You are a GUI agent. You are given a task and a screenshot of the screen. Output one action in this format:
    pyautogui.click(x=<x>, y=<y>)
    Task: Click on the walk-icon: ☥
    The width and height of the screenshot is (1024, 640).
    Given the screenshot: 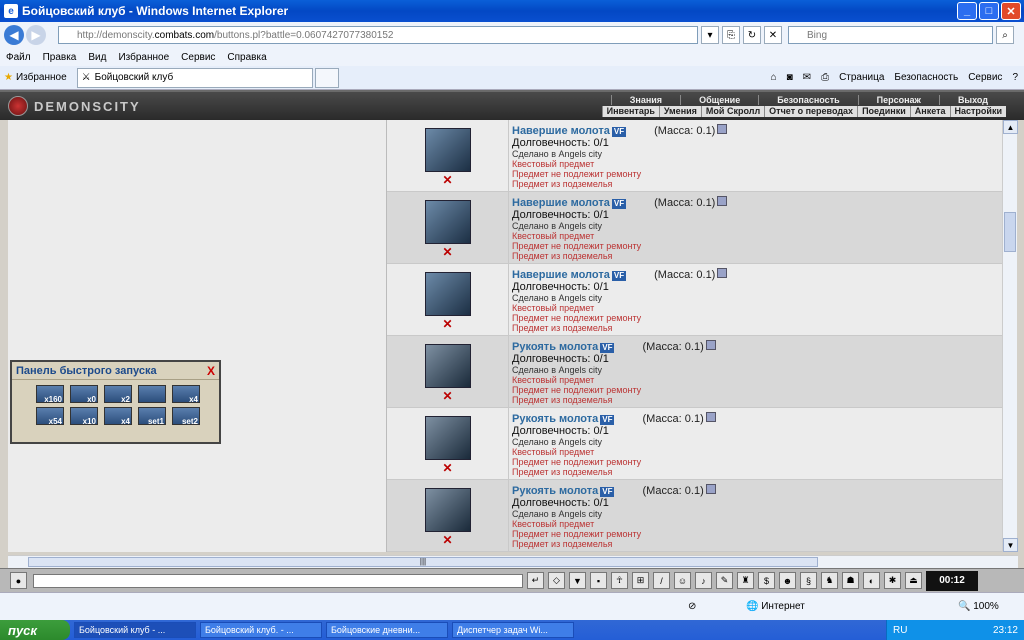 What is the action you would take?
    pyautogui.click(x=619, y=580)
    